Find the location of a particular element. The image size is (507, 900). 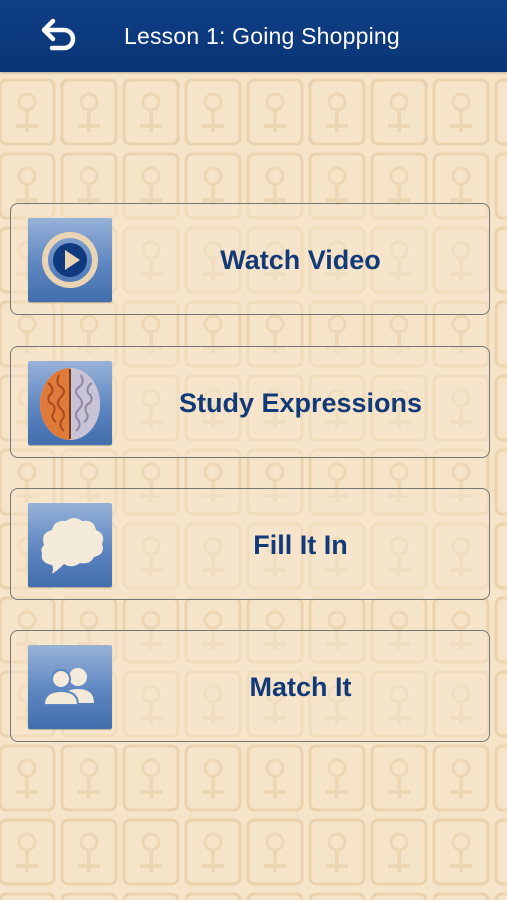

match-it-button: Match It is located at coordinates (250, 686).